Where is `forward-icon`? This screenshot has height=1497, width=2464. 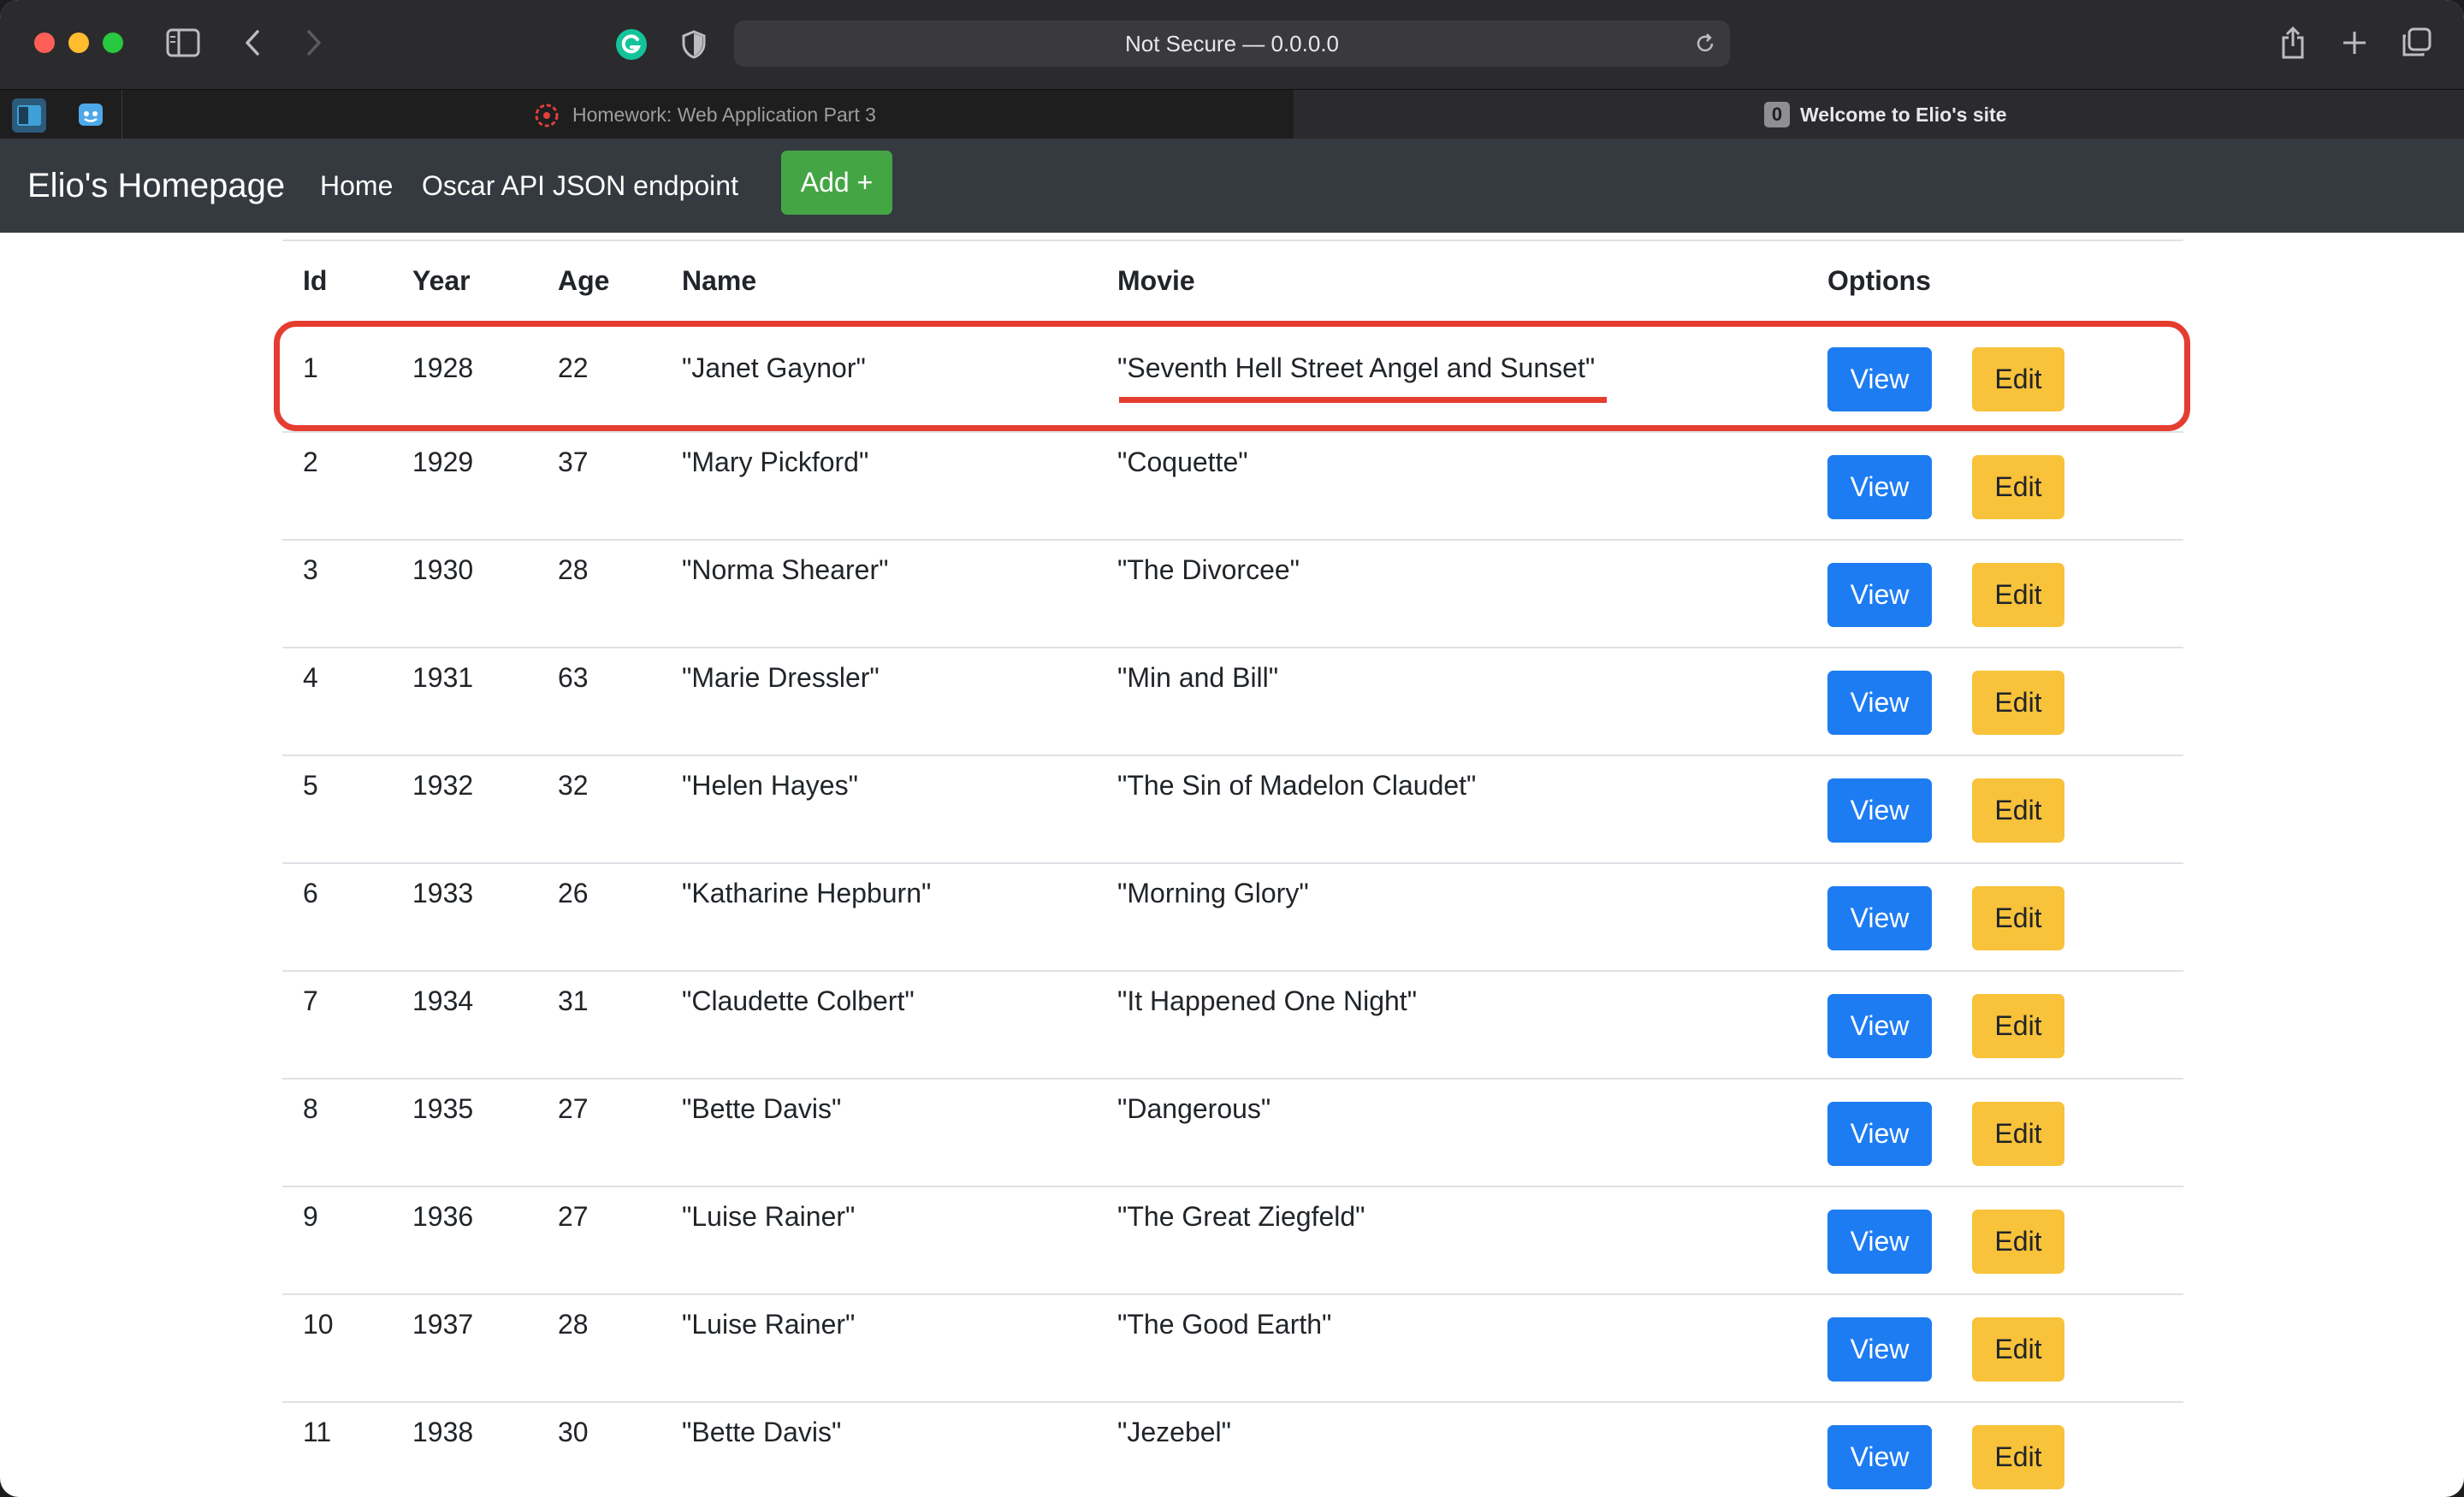 forward-icon is located at coordinates (314, 42).